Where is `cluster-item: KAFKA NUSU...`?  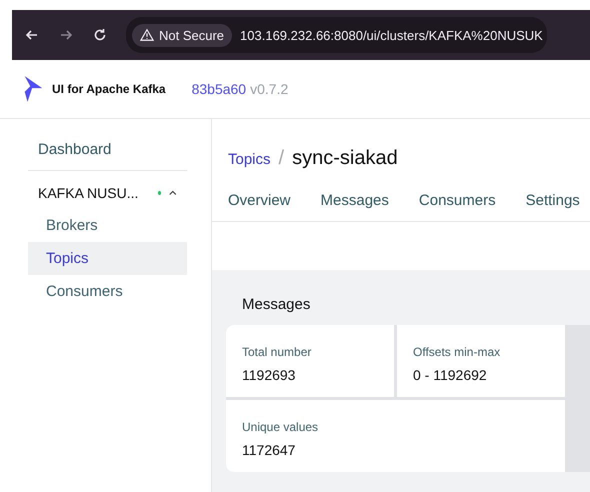 cluster-item: KAFKA NUSU... is located at coordinates (107, 190).